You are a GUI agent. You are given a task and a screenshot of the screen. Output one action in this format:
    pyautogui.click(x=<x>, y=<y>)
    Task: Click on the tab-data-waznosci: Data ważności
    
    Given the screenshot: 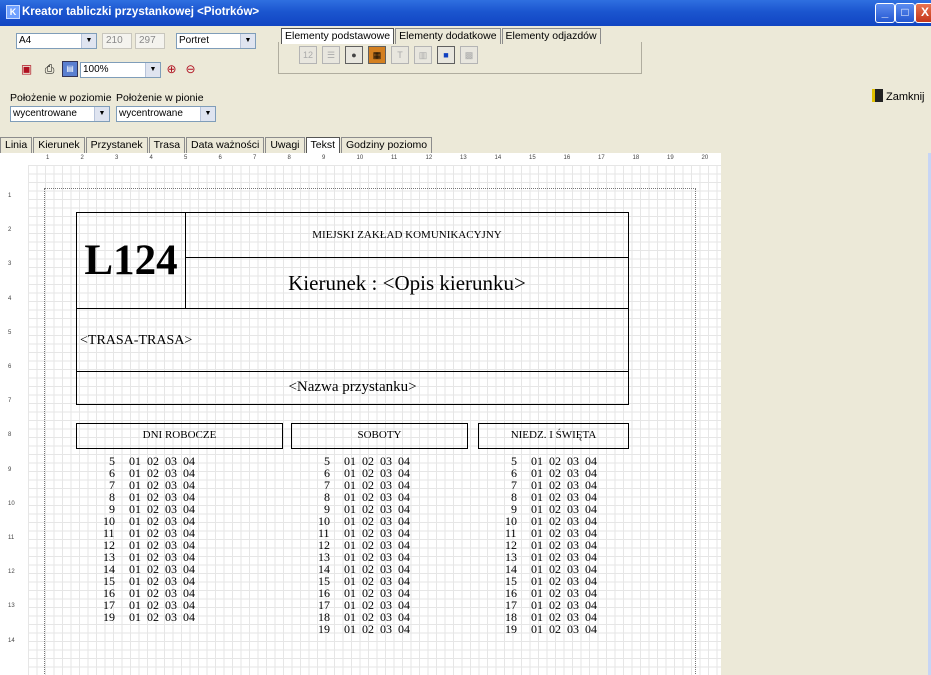 What is the action you would take?
    pyautogui.click(x=225, y=145)
    